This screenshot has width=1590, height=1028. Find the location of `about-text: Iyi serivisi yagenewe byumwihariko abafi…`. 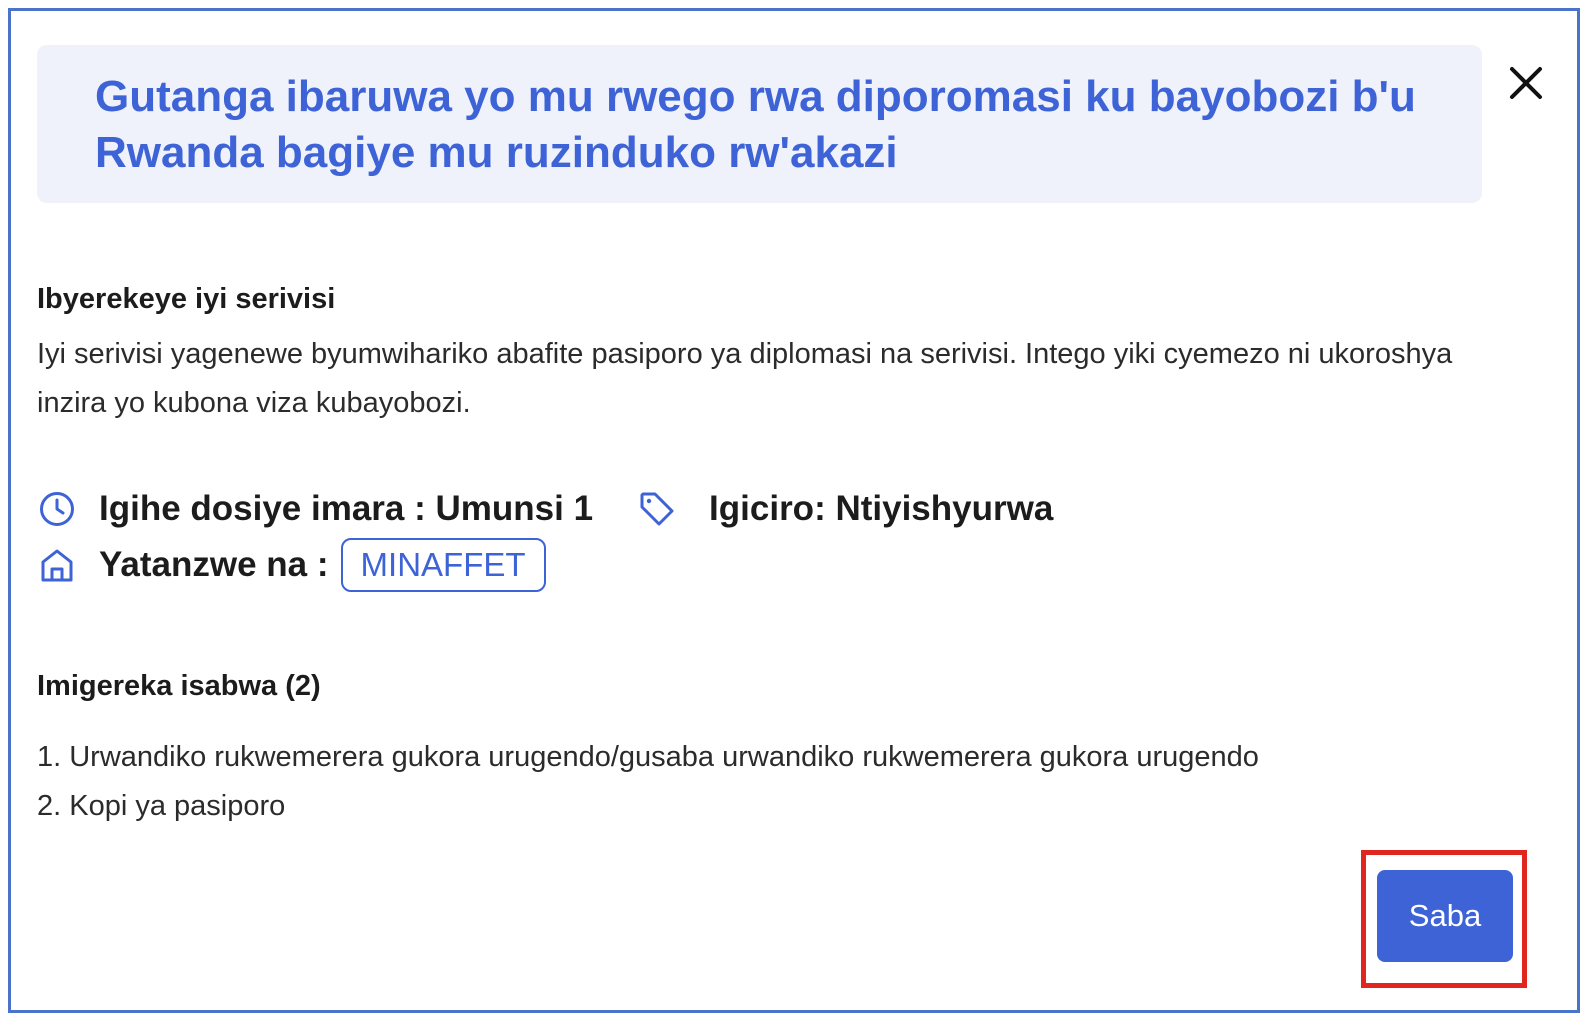

about-text: Iyi serivisi yagenewe byumwihariko abafi… is located at coordinates (745, 378).